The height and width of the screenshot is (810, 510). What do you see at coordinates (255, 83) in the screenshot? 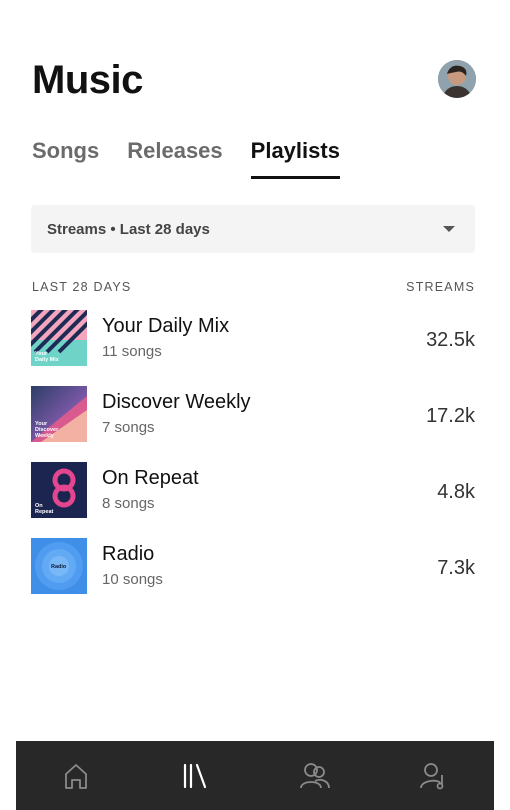
I see `header: Music` at bounding box center [255, 83].